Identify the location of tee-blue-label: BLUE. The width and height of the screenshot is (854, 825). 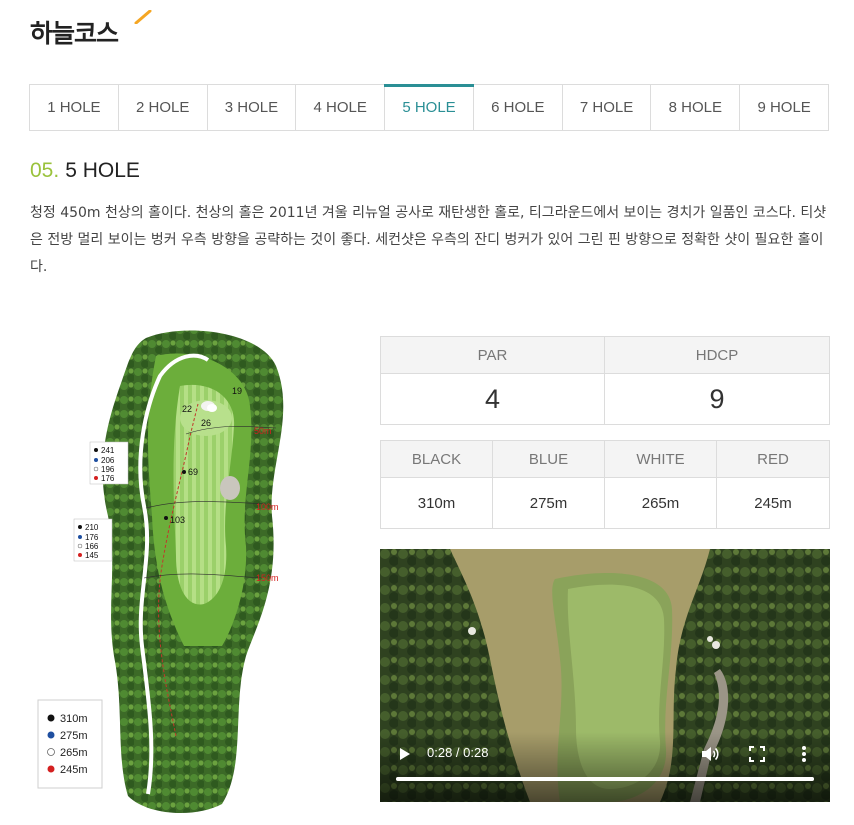
(549, 459).